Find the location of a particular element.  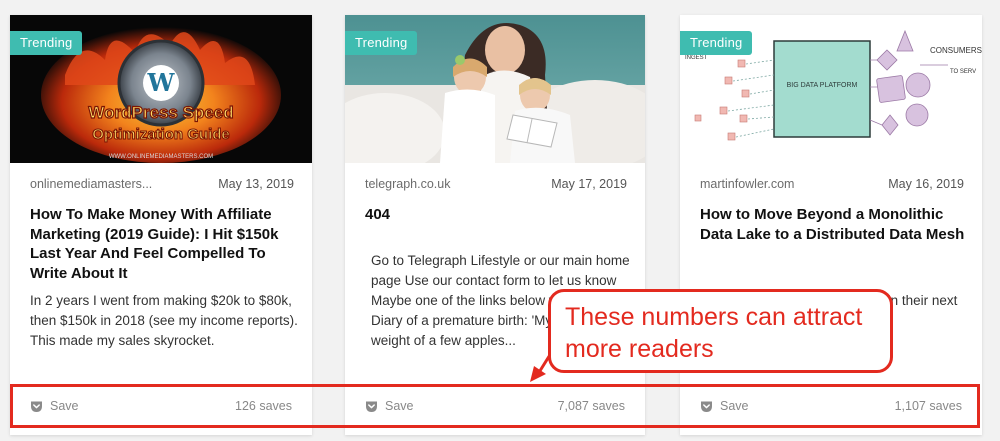

source-domain: telegraph.co.uk is located at coordinates (407, 184).